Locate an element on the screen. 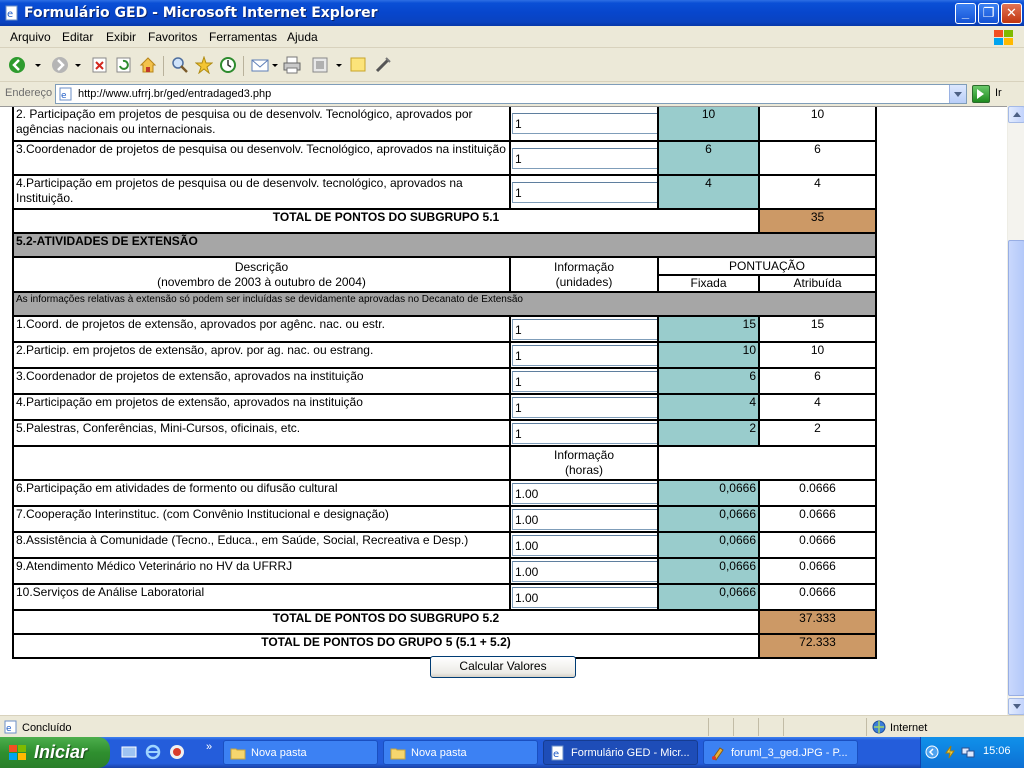 This screenshot has width=1024, height=768. svg-text: e is located at coordinates (64, 96).